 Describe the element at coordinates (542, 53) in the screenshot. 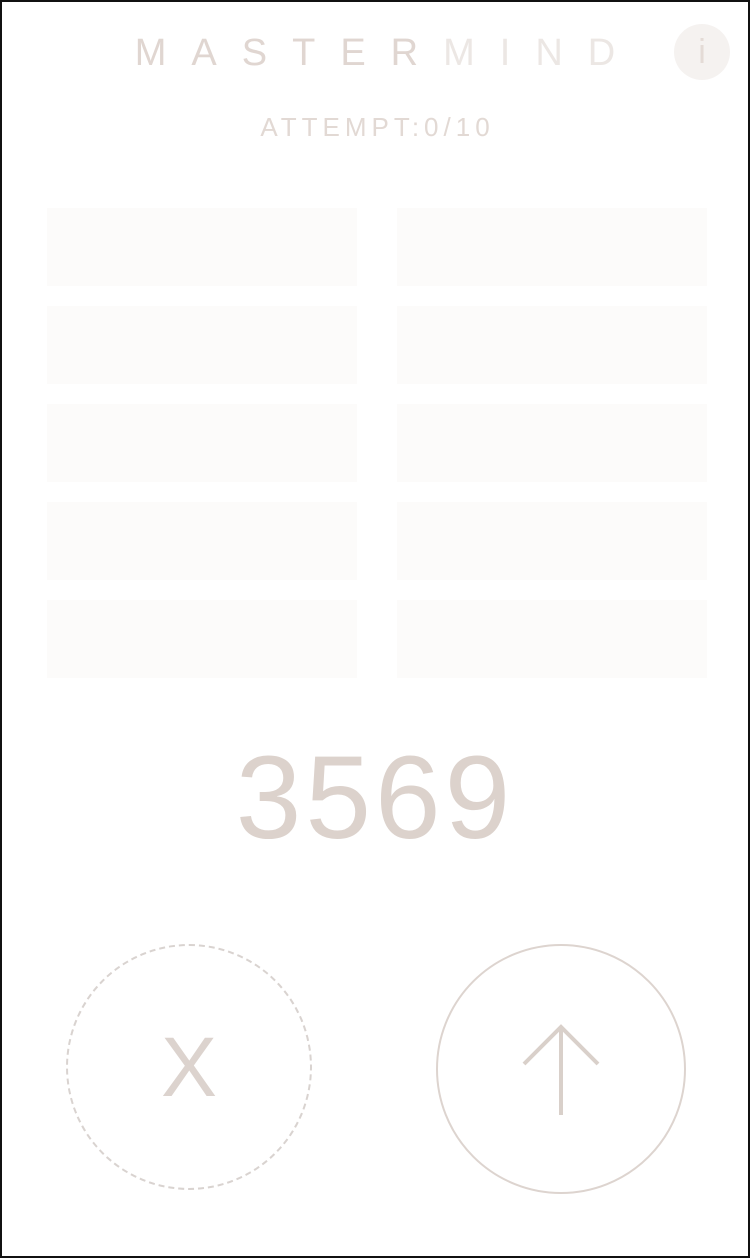

I see `title-part-mind: MIND` at that location.